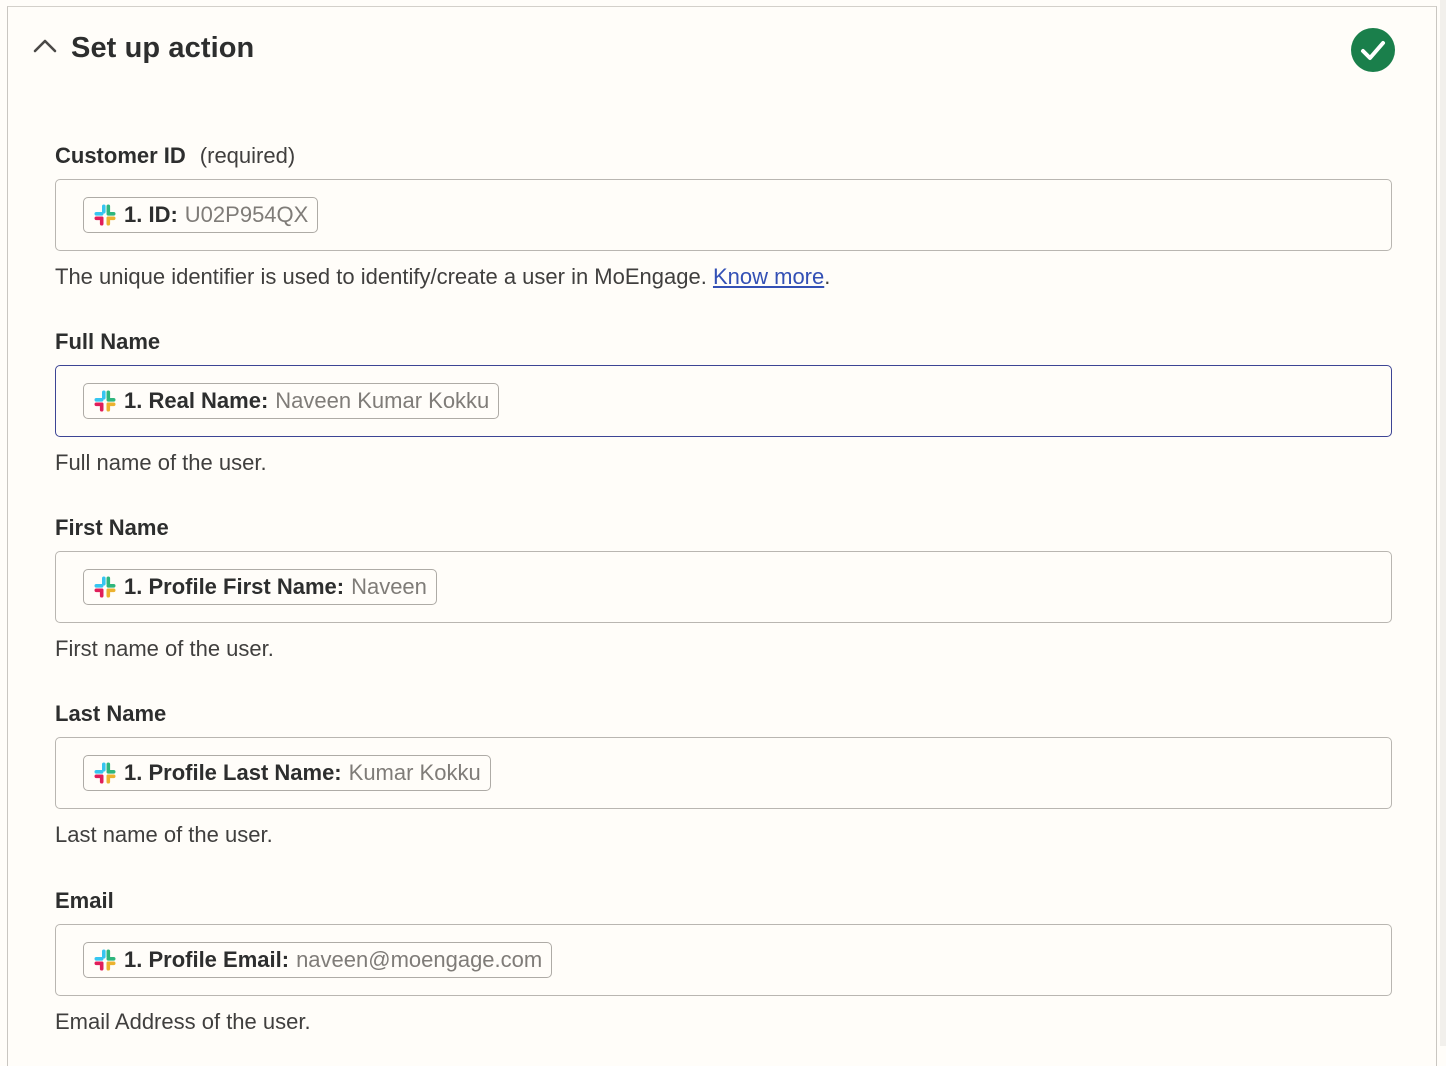  Describe the element at coordinates (108, 341) in the screenshot. I see `field-label: Full Name` at that location.